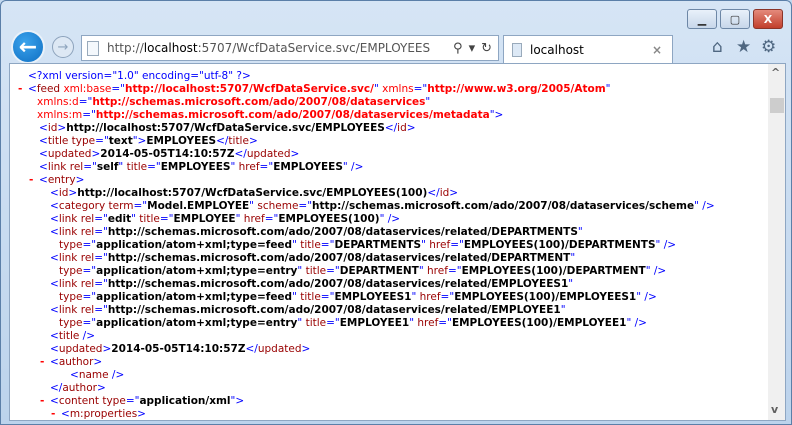 The height and width of the screenshot is (425, 792). I want to click on refresh-icon: ↻, so click(486, 48).